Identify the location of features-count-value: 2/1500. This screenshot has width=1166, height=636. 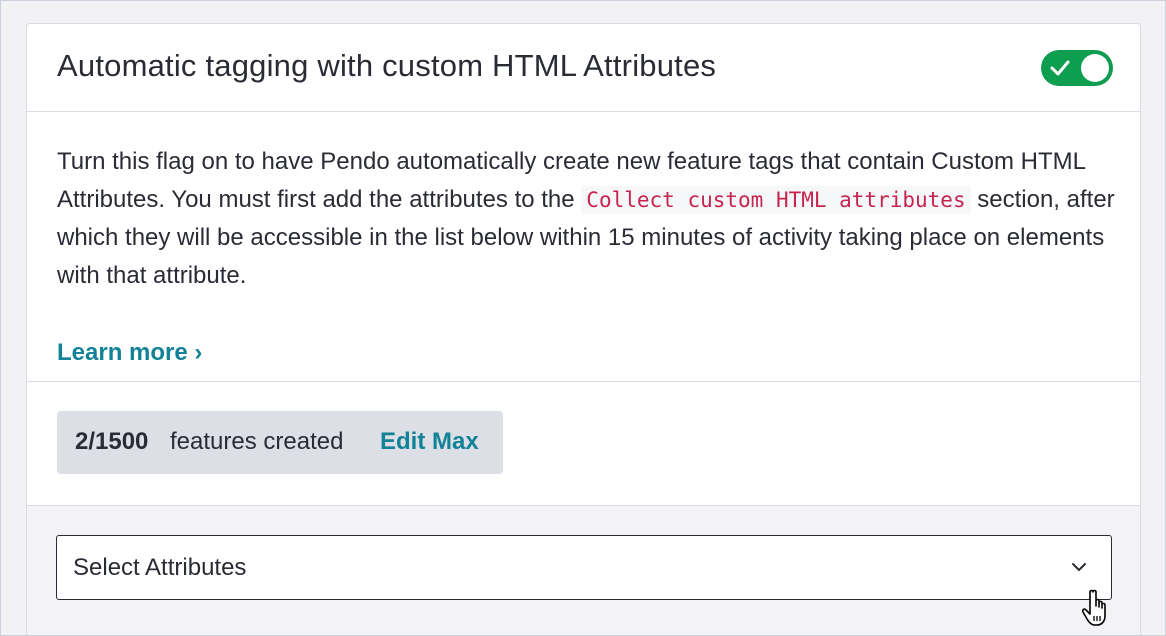
(112, 441).